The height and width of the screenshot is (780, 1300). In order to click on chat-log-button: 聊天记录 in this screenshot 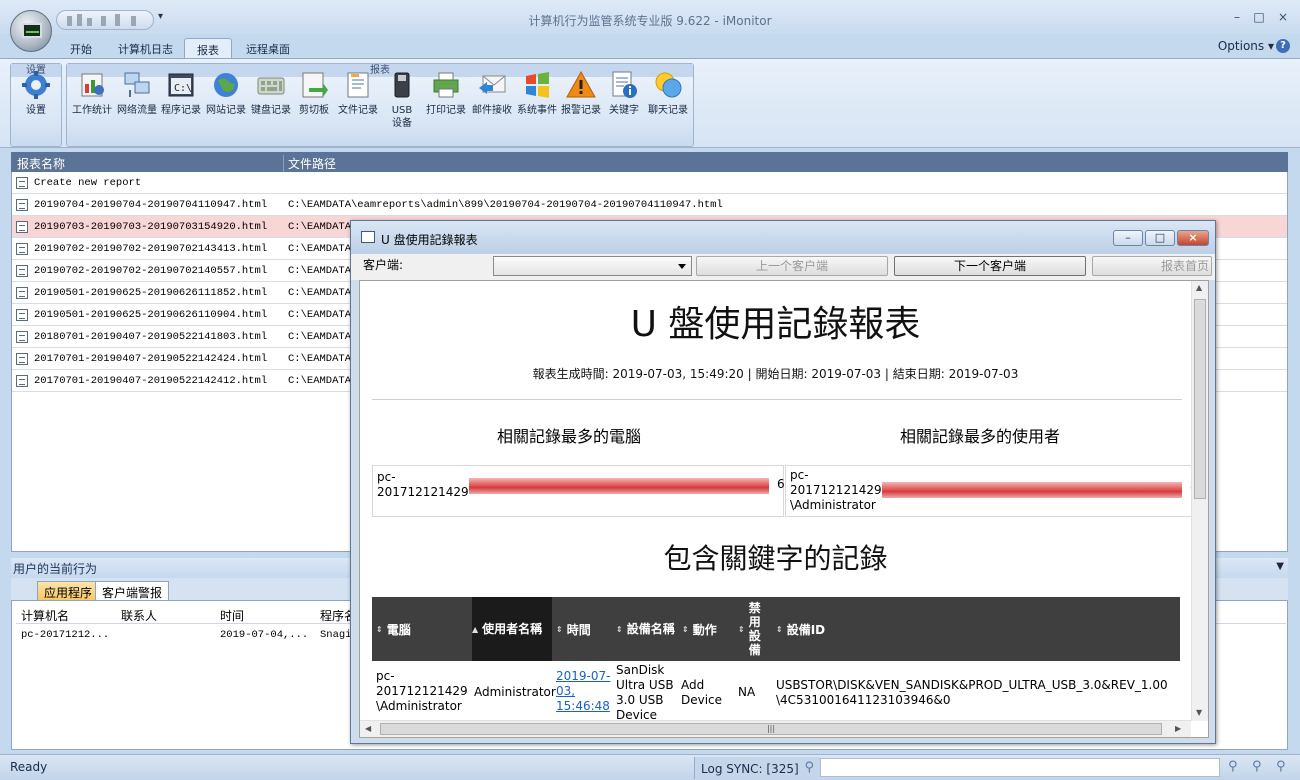, I will do `click(668, 100)`.